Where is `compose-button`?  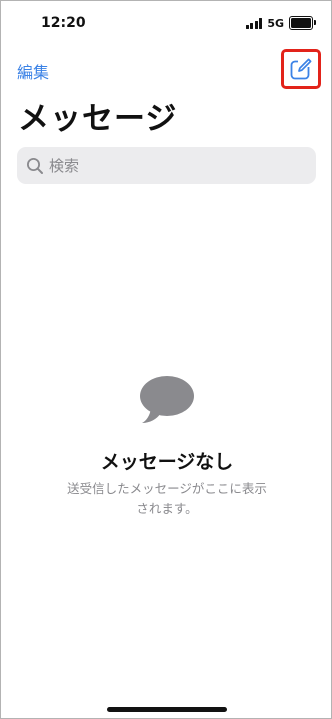
compose-button is located at coordinates (301, 69).